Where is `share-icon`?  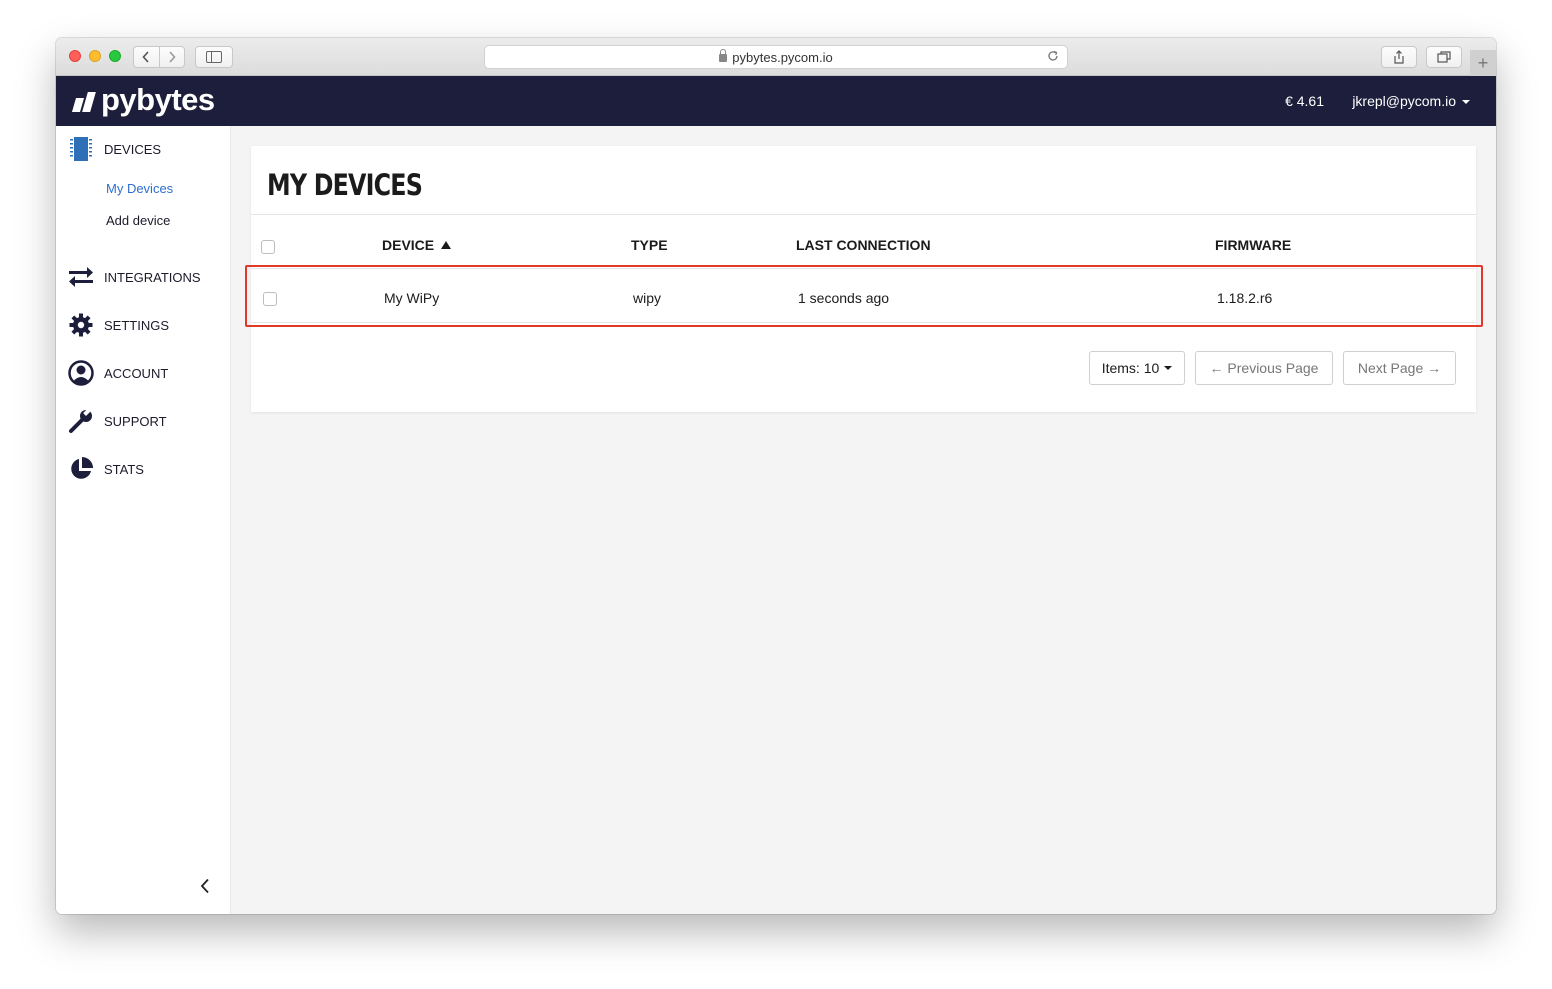 share-icon is located at coordinates (1399, 57).